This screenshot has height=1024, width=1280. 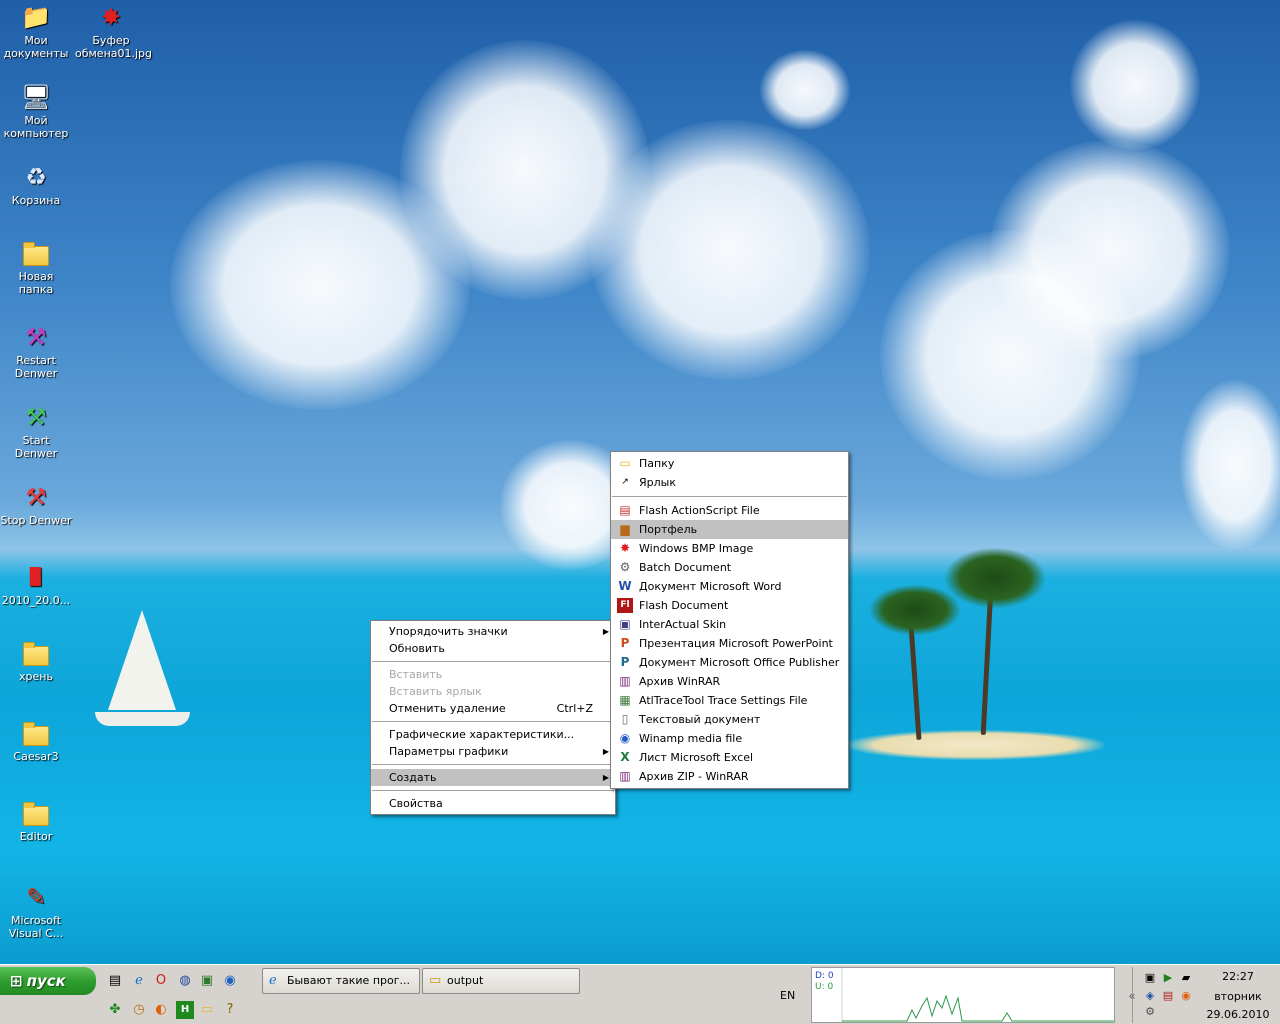 I want to click on help-icon: ?, so click(x=230, y=1010).